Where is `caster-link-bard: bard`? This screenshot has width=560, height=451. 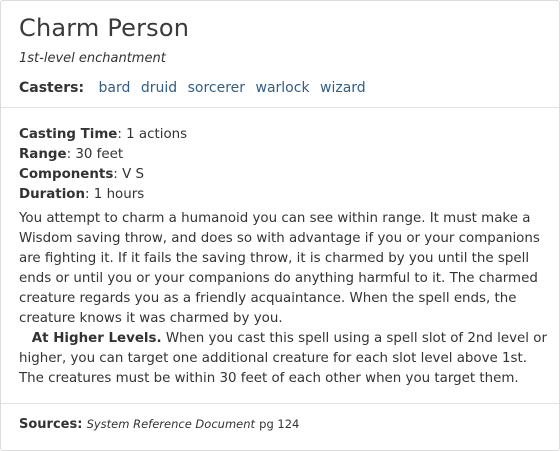
caster-link-bard: bard is located at coordinates (115, 88).